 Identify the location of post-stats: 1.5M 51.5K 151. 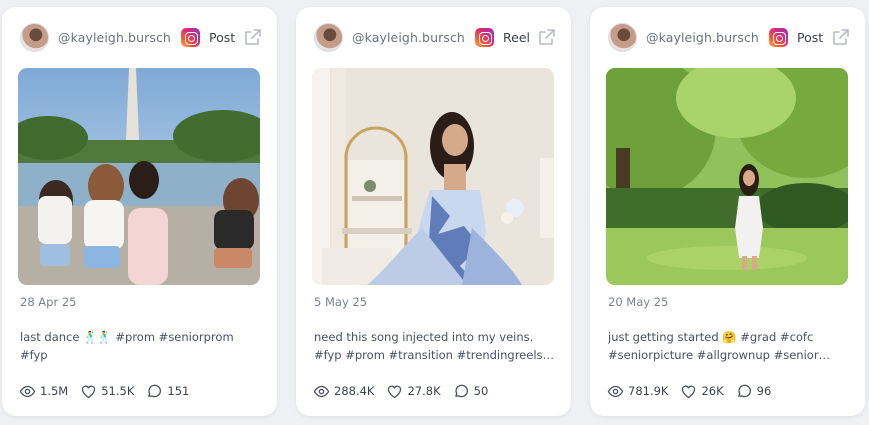
(110, 391).